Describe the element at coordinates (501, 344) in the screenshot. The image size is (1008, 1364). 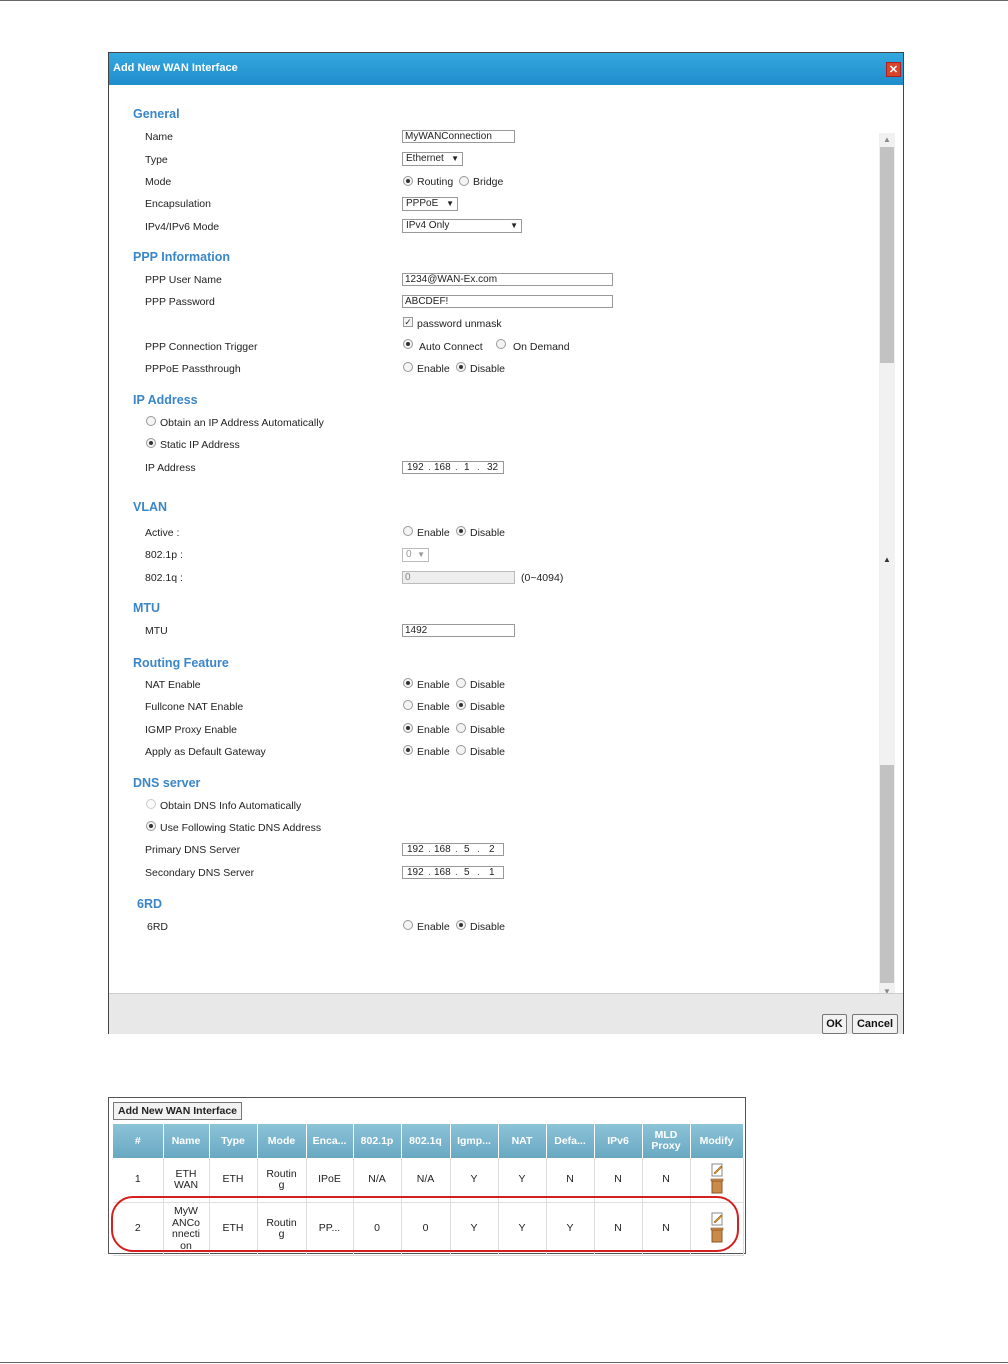
I see `trigger-demand-radio` at that location.